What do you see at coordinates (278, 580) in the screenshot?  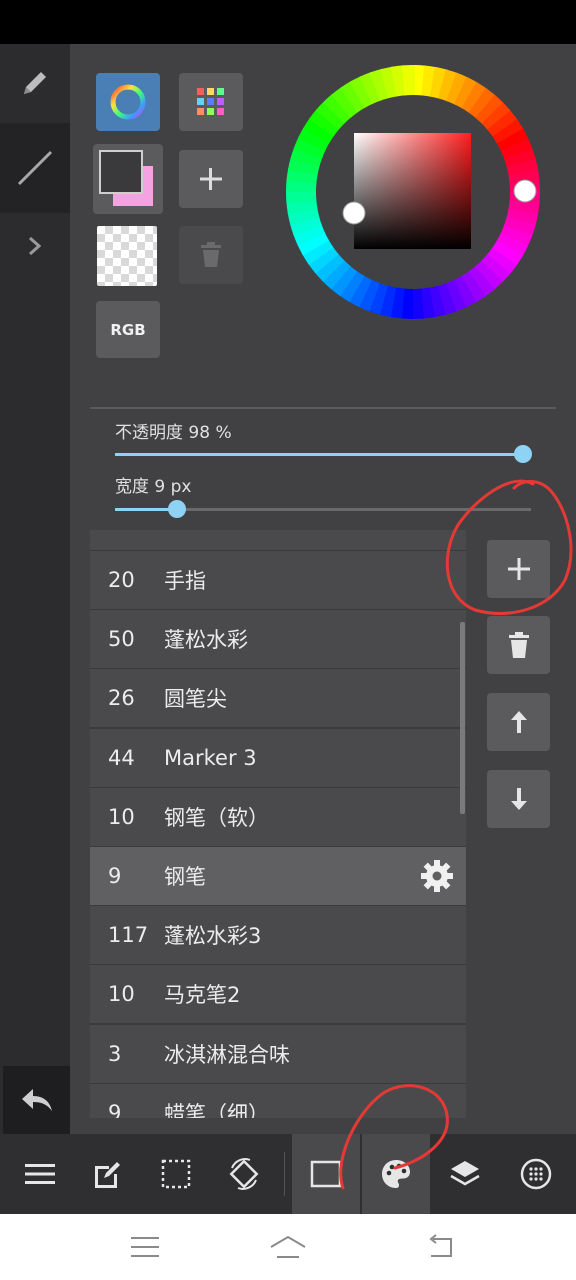 I see `brush-list-item: 20 手指` at bounding box center [278, 580].